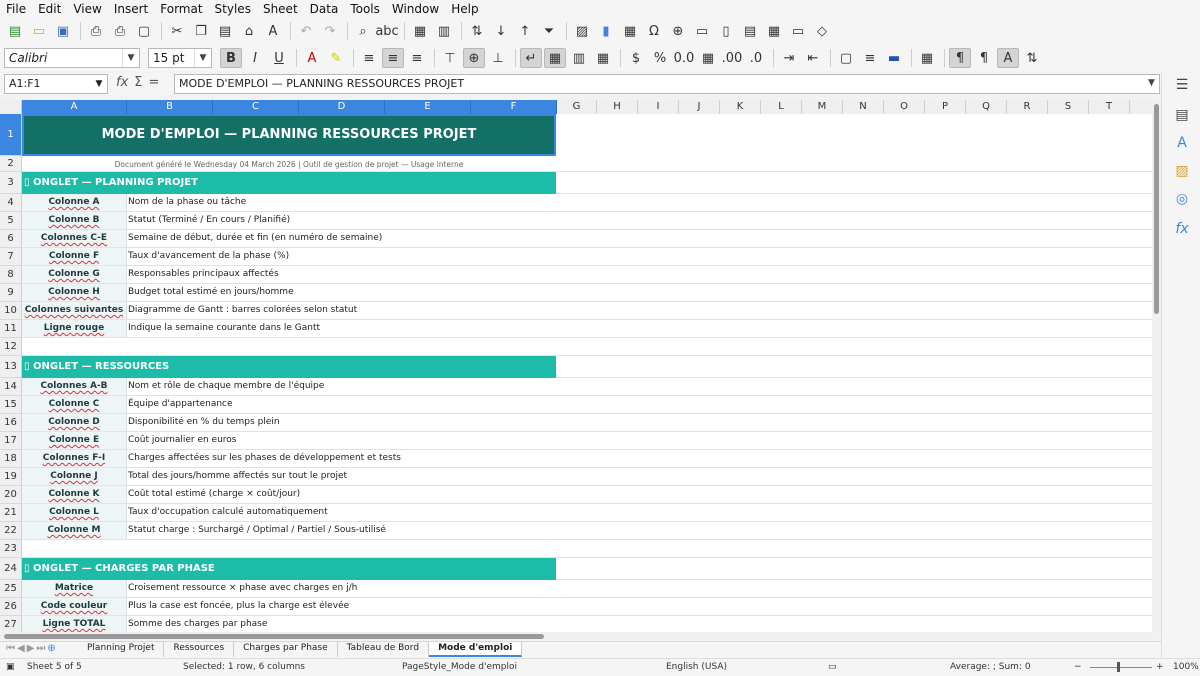  What do you see at coordinates (74, 275) in the screenshot?
I see `column-key-cell: Colonne G` at bounding box center [74, 275].